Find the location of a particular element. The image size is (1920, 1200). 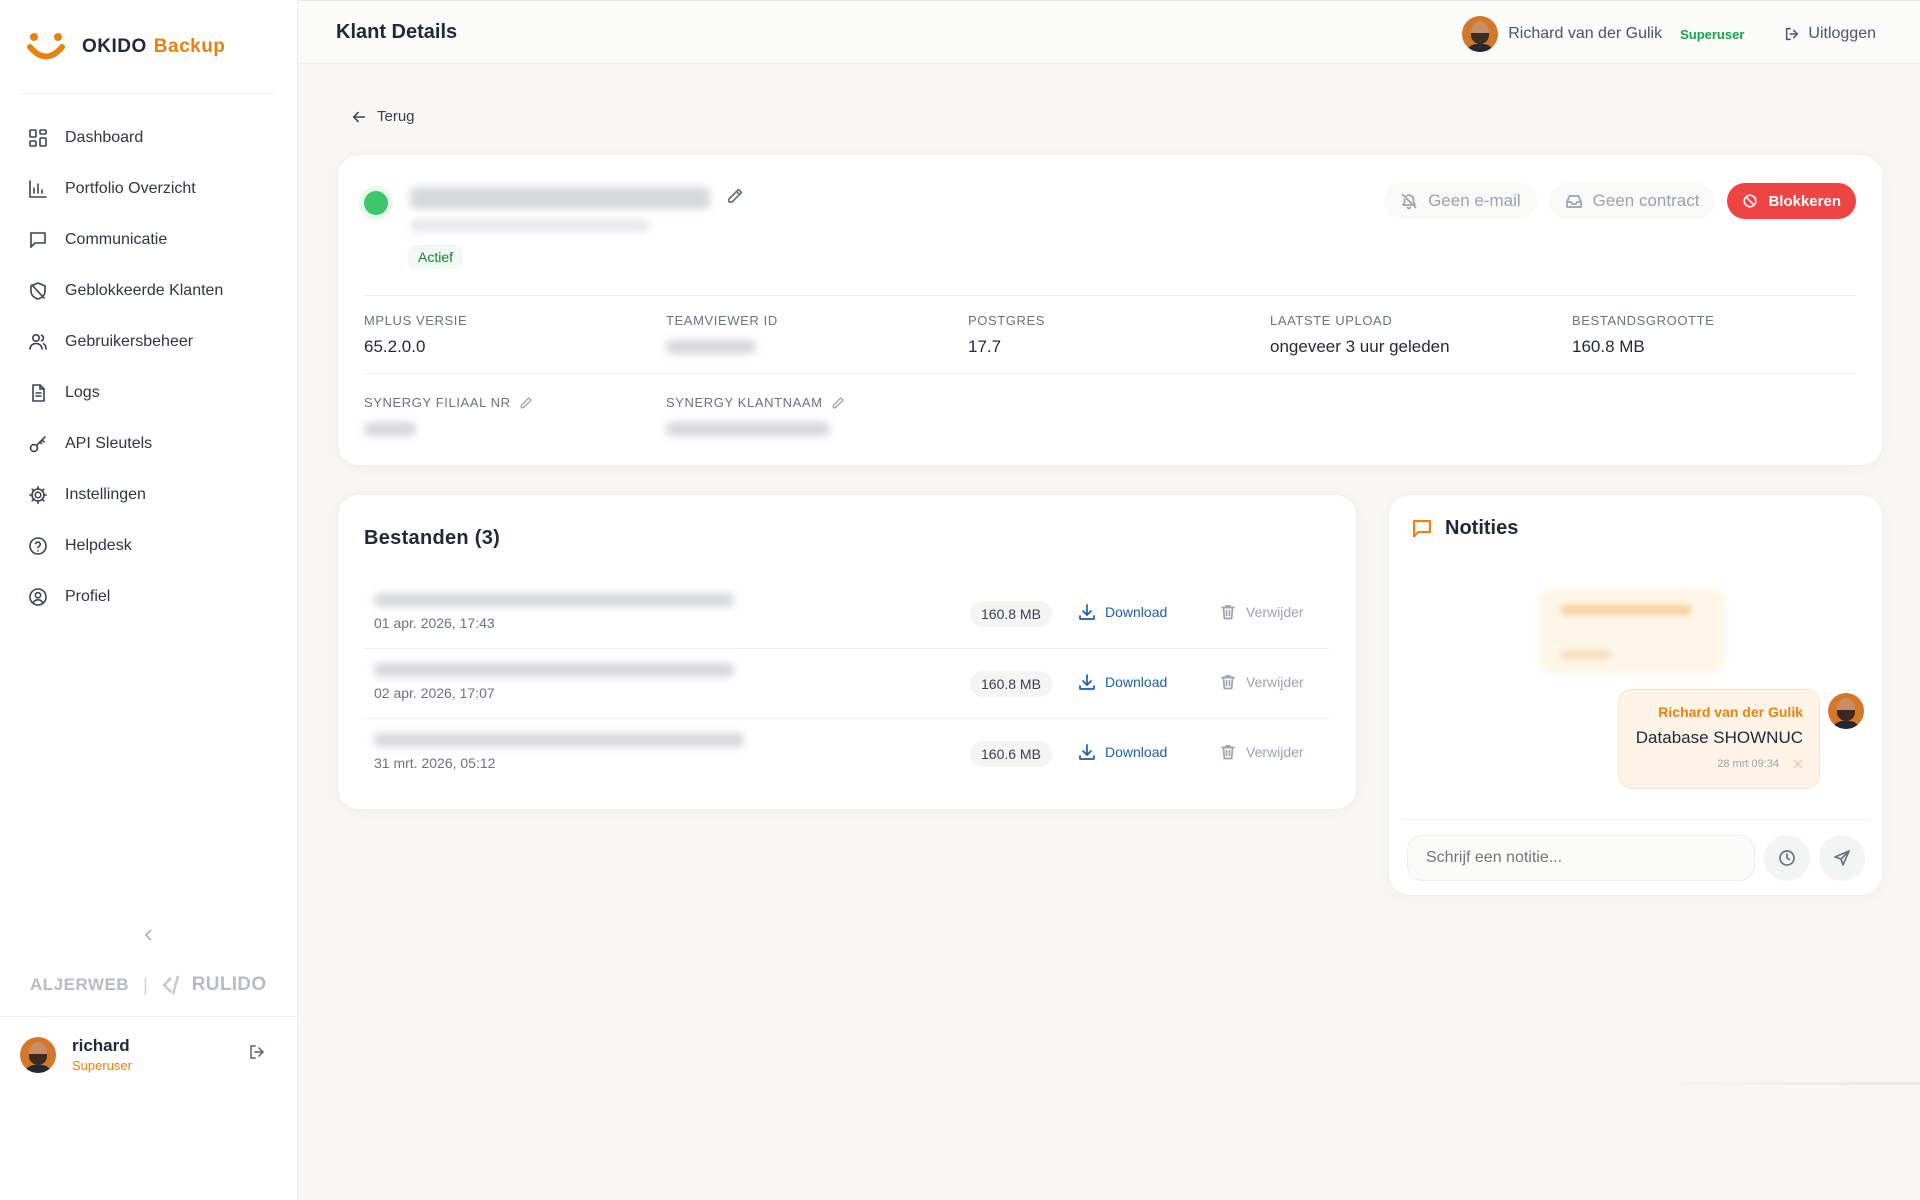

note-input is located at coordinates (1581, 858).